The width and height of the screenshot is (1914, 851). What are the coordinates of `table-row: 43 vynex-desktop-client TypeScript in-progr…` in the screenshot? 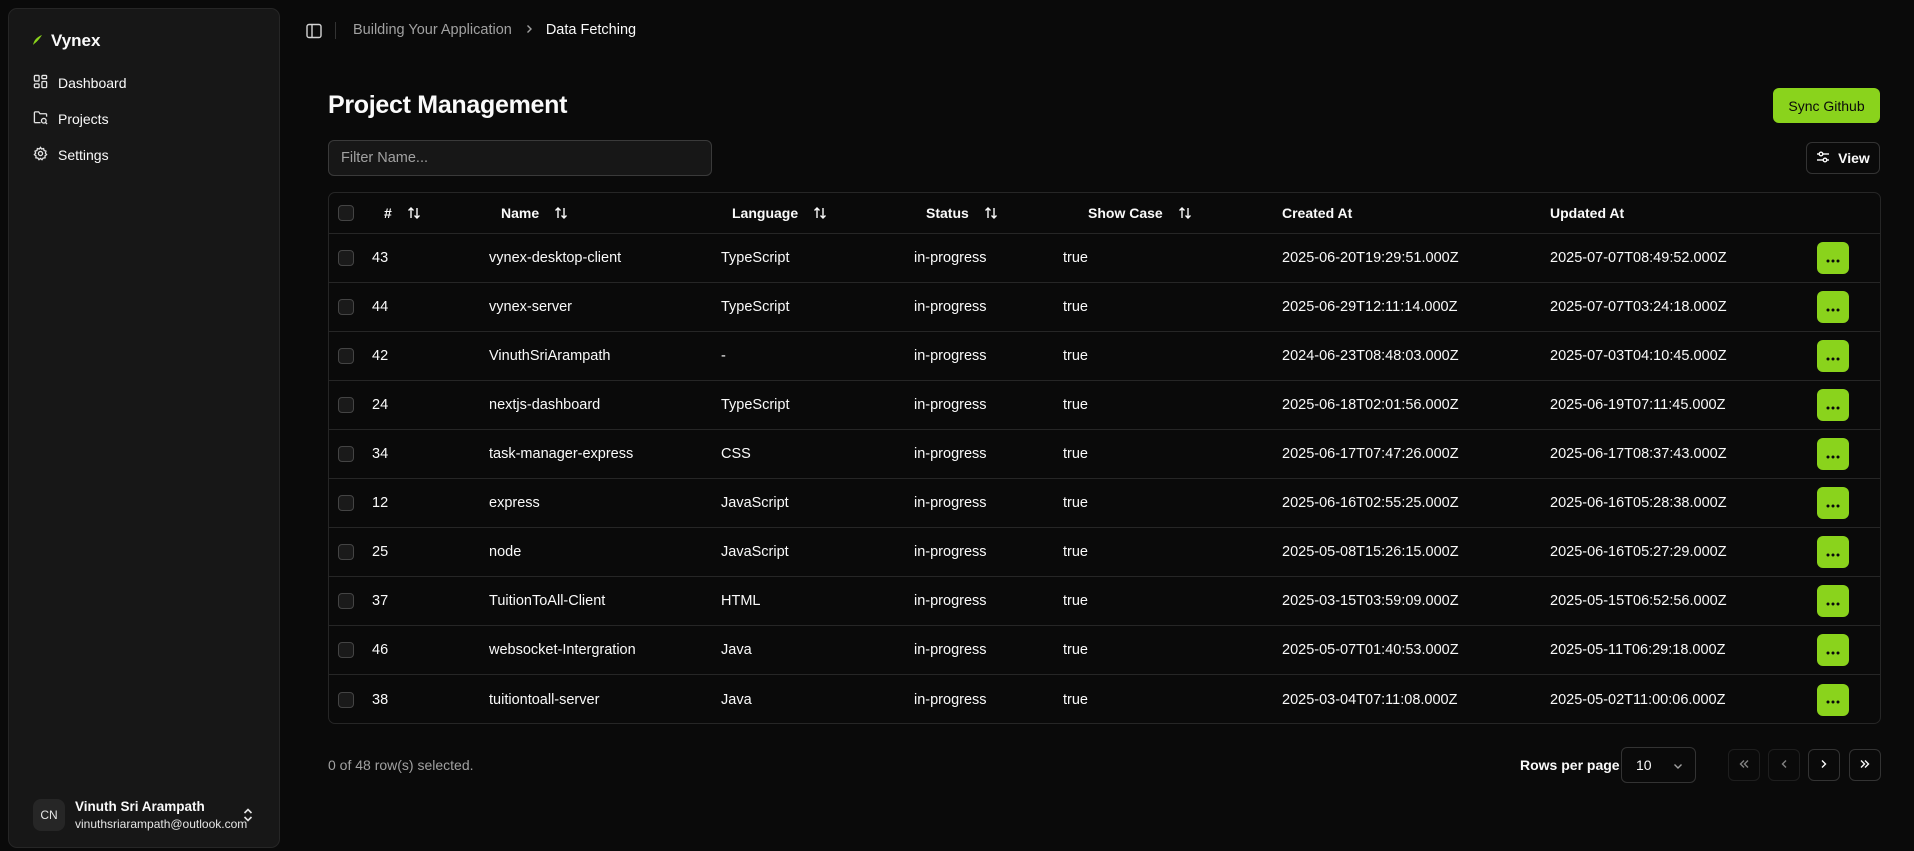 It's located at (1104, 258).